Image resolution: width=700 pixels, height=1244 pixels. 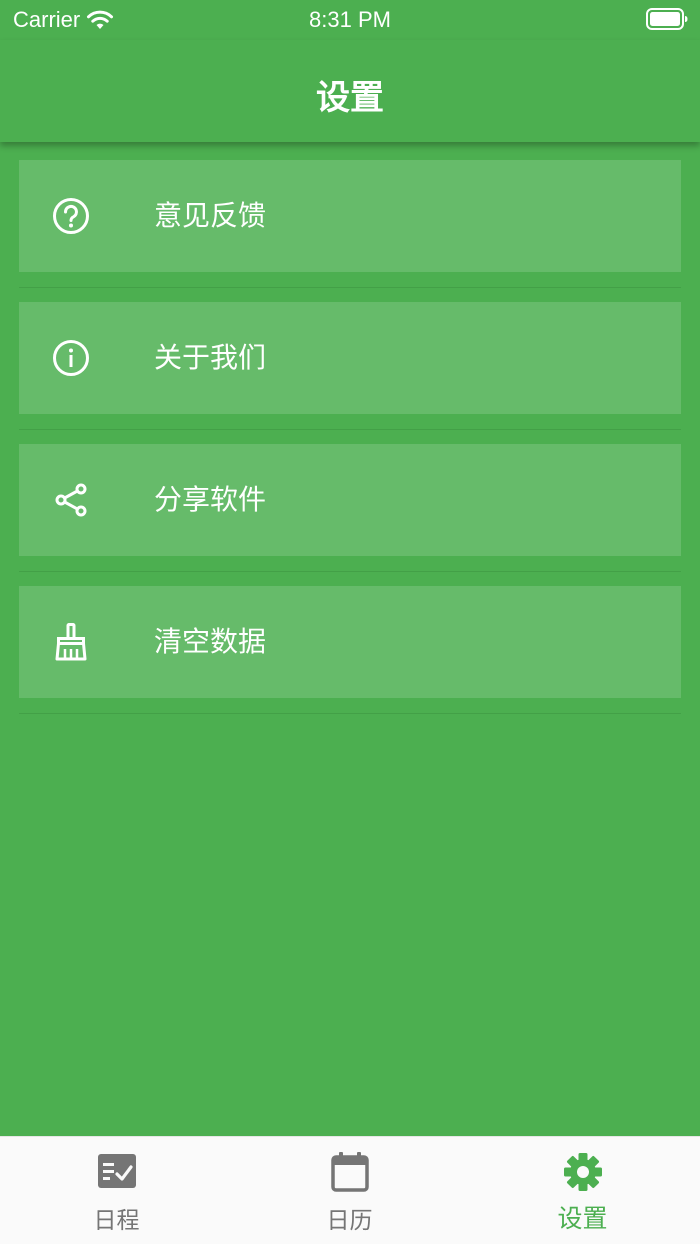 What do you see at coordinates (583, 1172) in the screenshot?
I see `gear-icon` at bounding box center [583, 1172].